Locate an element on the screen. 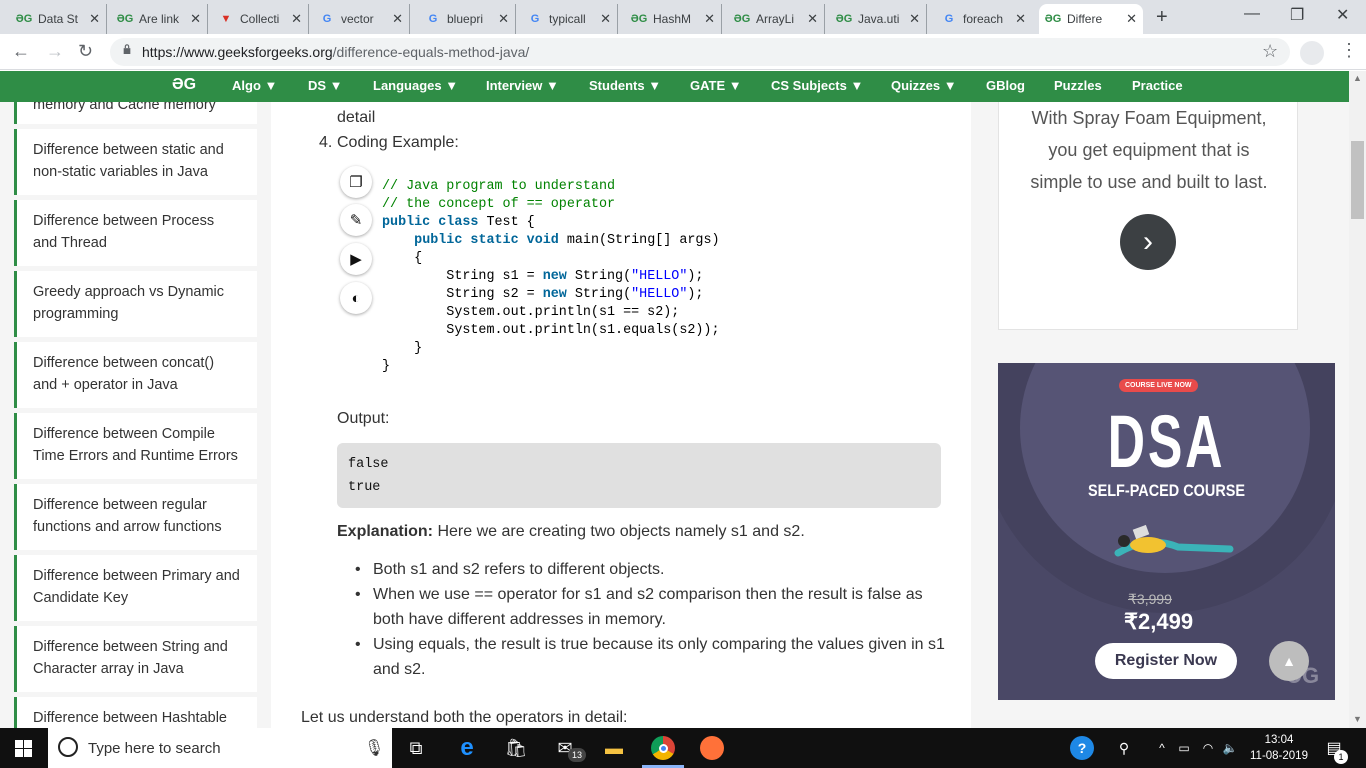 The image size is (1366, 768). browser-tab: ƏG Java.uti ✕ is located at coordinates (878, 19).